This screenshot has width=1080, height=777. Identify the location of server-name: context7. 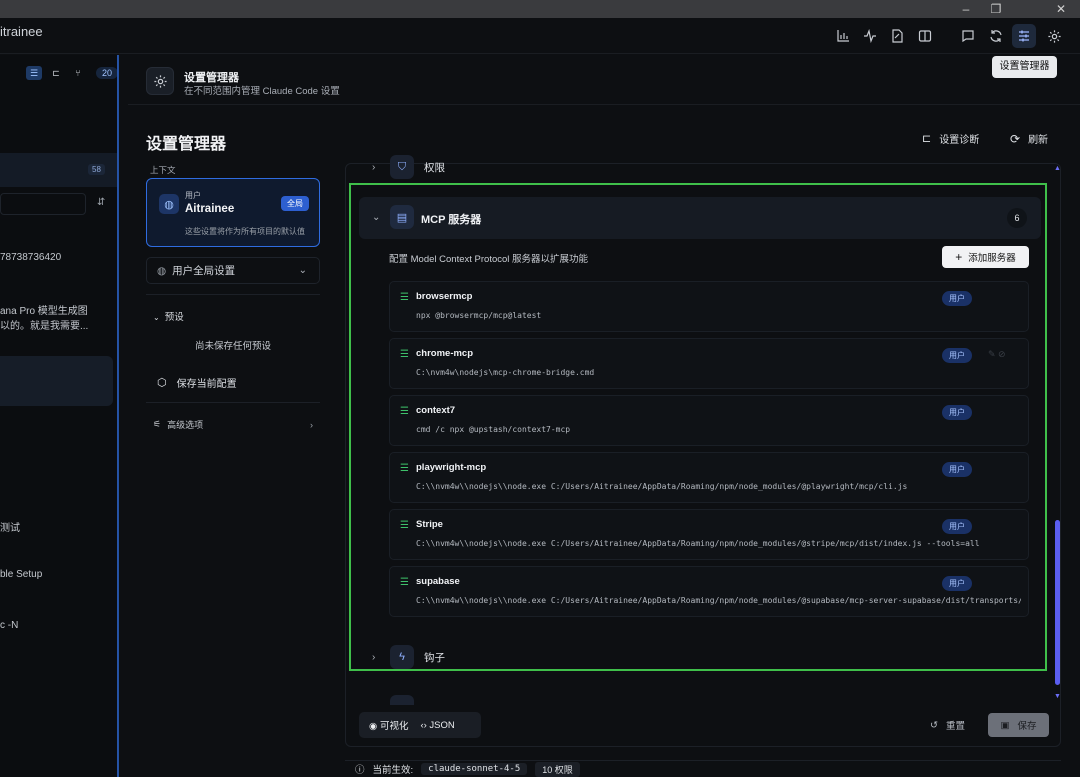
(436, 410).